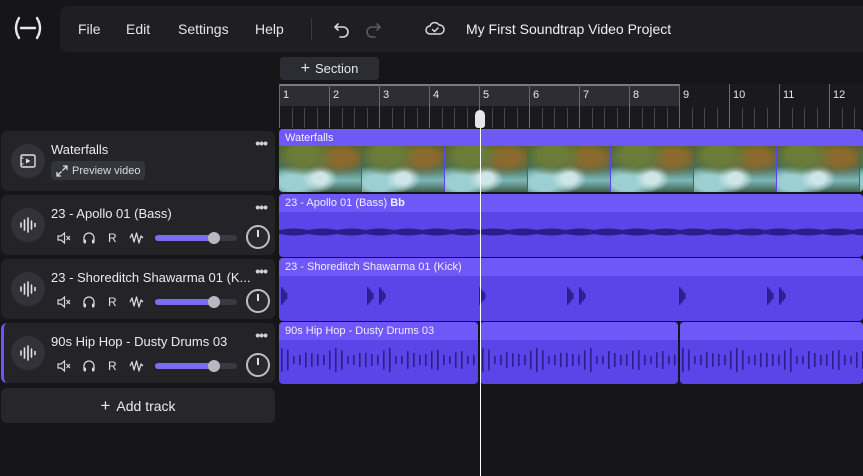 The width and height of the screenshot is (863, 476). I want to click on audio-clip: 23 - Shoreditch Shawarma 01 (Kick), so click(571, 289).